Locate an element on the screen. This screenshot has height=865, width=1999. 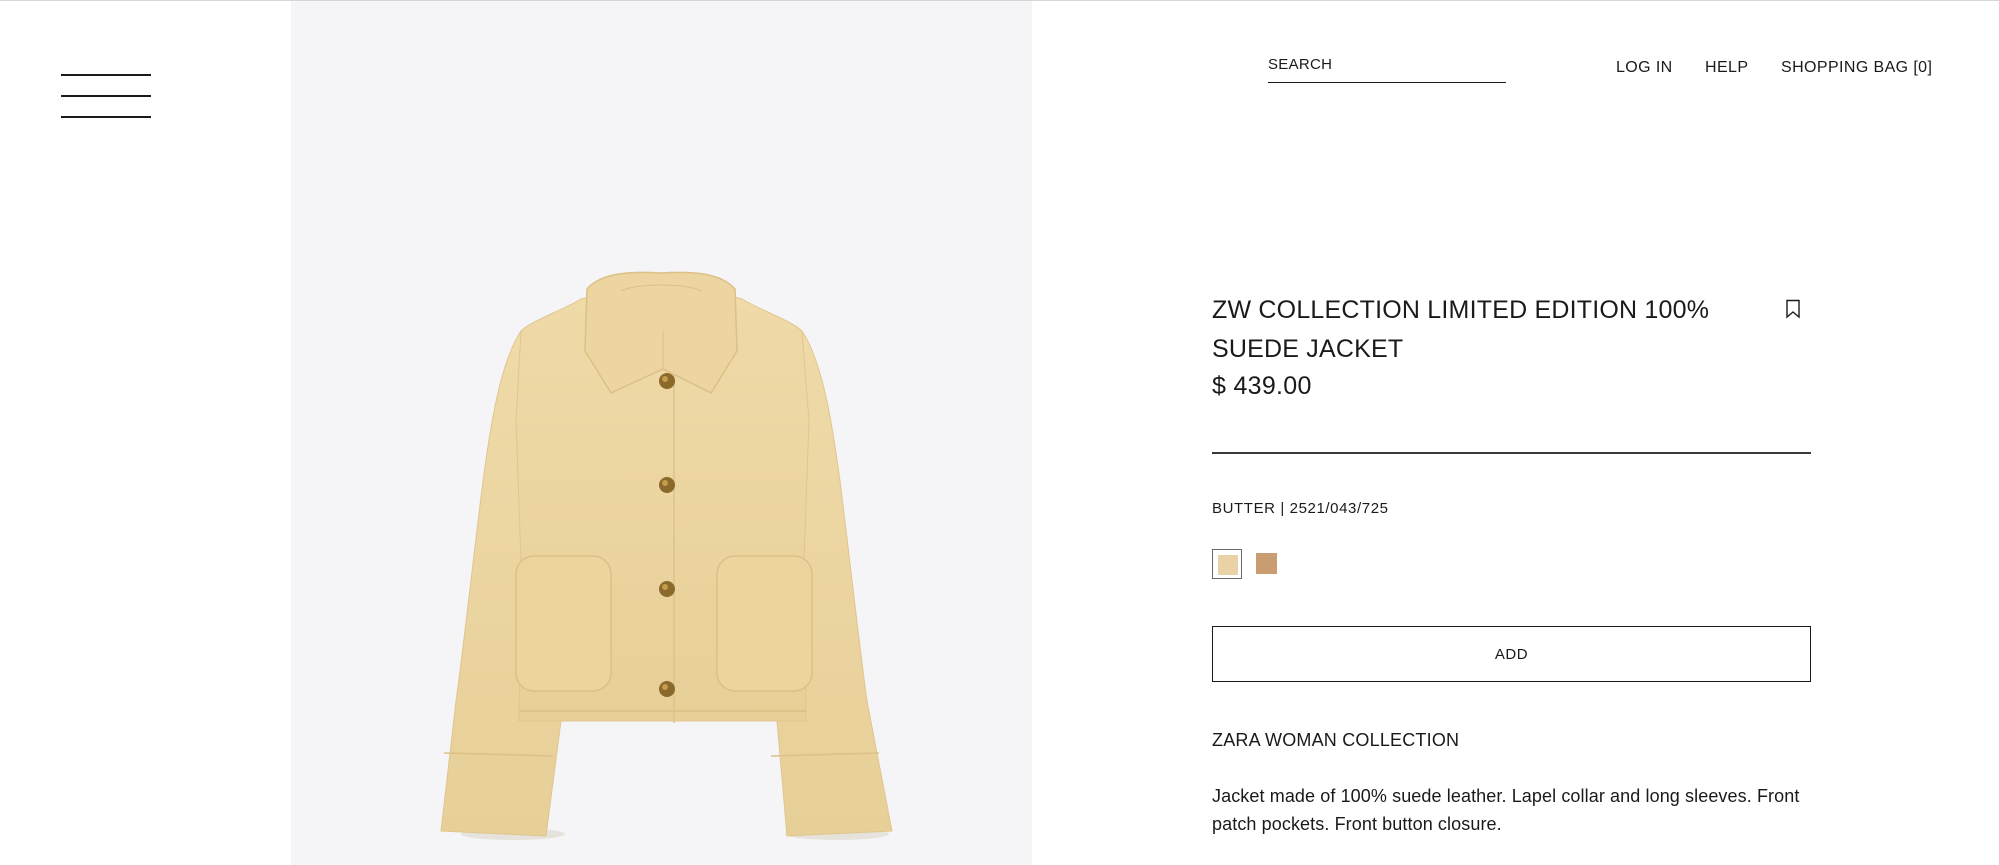
color-swatch-tan is located at coordinates (1267, 564).